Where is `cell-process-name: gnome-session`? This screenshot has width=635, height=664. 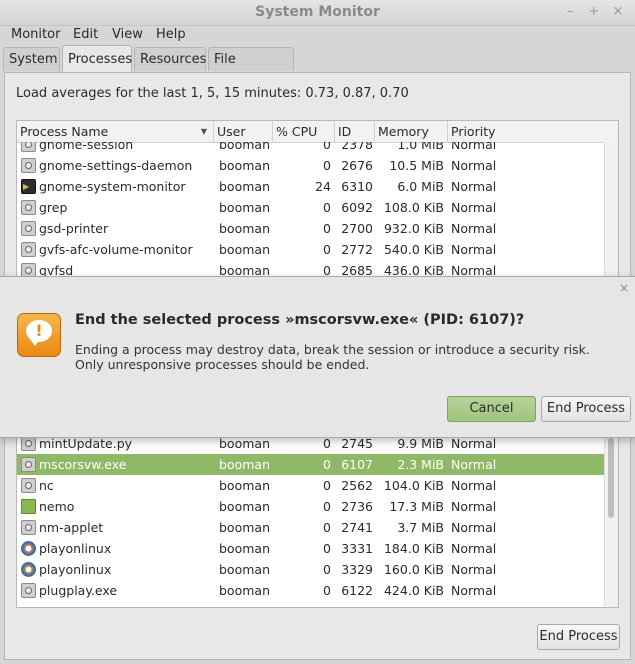 cell-process-name: gnome-session is located at coordinates (86, 147).